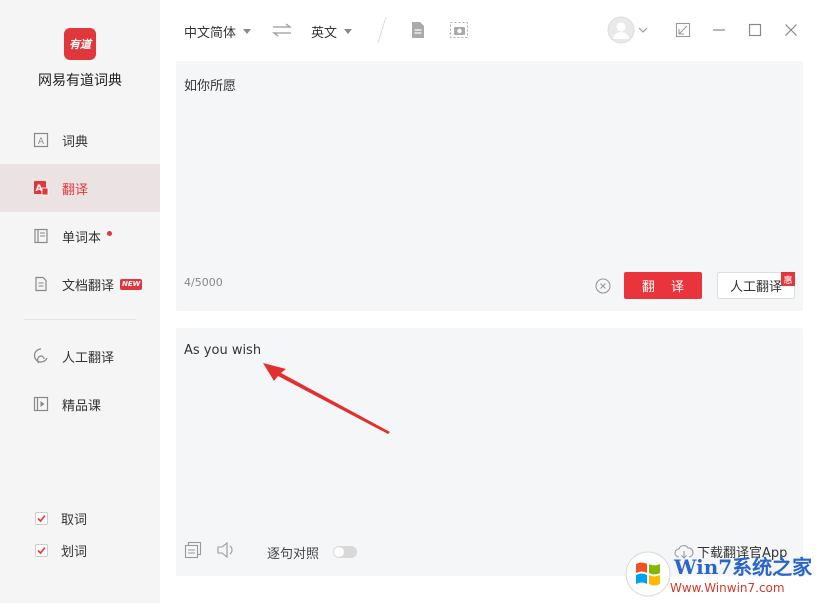 The height and width of the screenshot is (603, 822). I want to click on watermark-url: Www.Winwin7.com, so click(727, 588).